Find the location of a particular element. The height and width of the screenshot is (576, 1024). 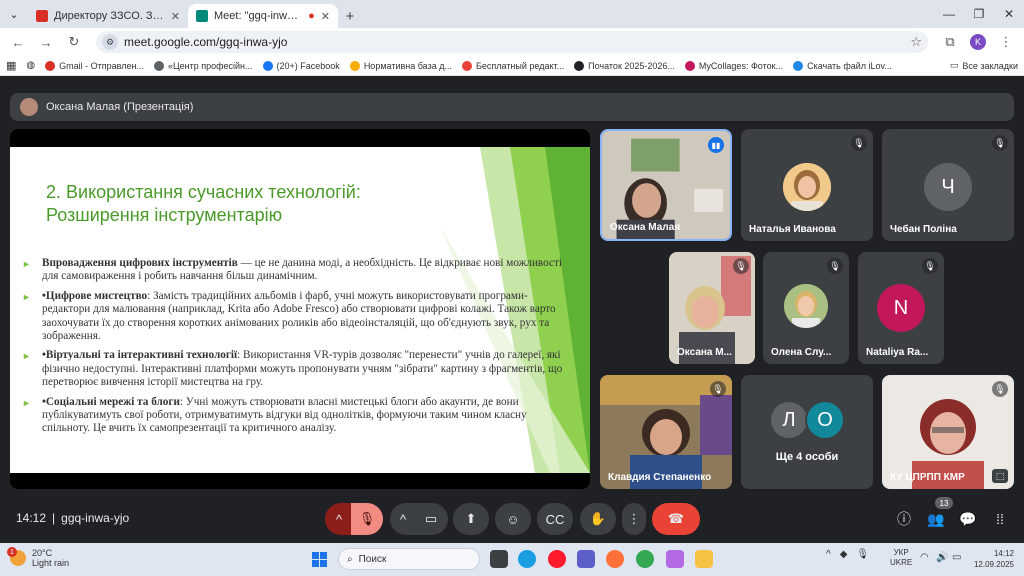

raise-hand-button: ✋ is located at coordinates (598, 519).